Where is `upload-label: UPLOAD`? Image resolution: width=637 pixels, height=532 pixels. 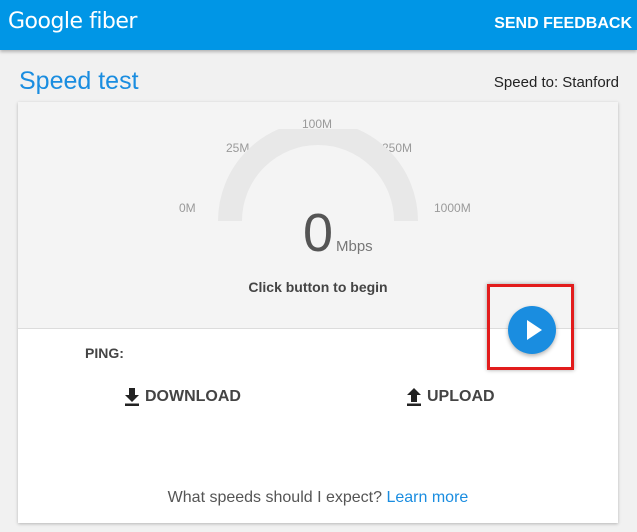
upload-label: UPLOAD is located at coordinates (461, 396).